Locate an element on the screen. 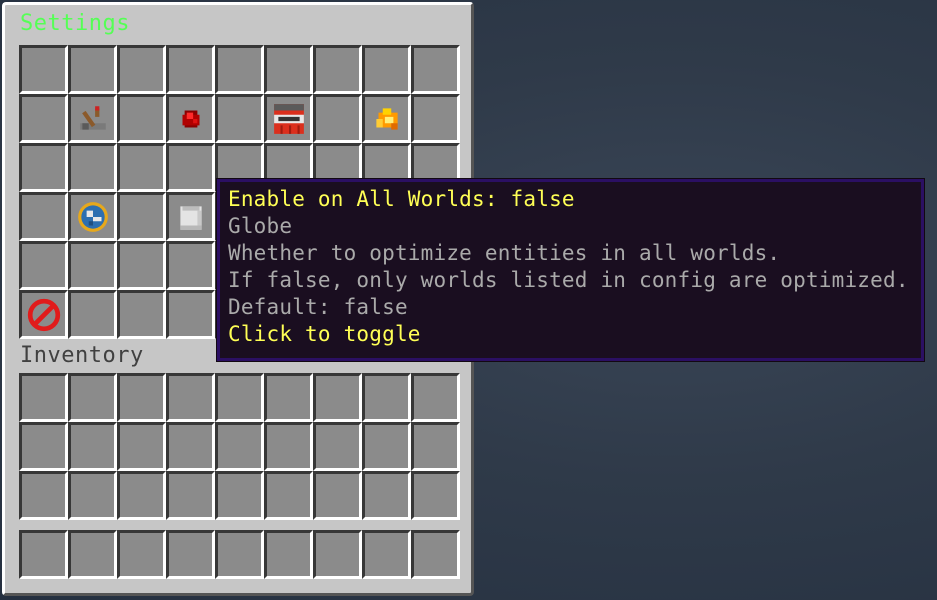 This screenshot has width=937, height=600. tooltip-action: Click to toggle is located at coordinates (324, 334).